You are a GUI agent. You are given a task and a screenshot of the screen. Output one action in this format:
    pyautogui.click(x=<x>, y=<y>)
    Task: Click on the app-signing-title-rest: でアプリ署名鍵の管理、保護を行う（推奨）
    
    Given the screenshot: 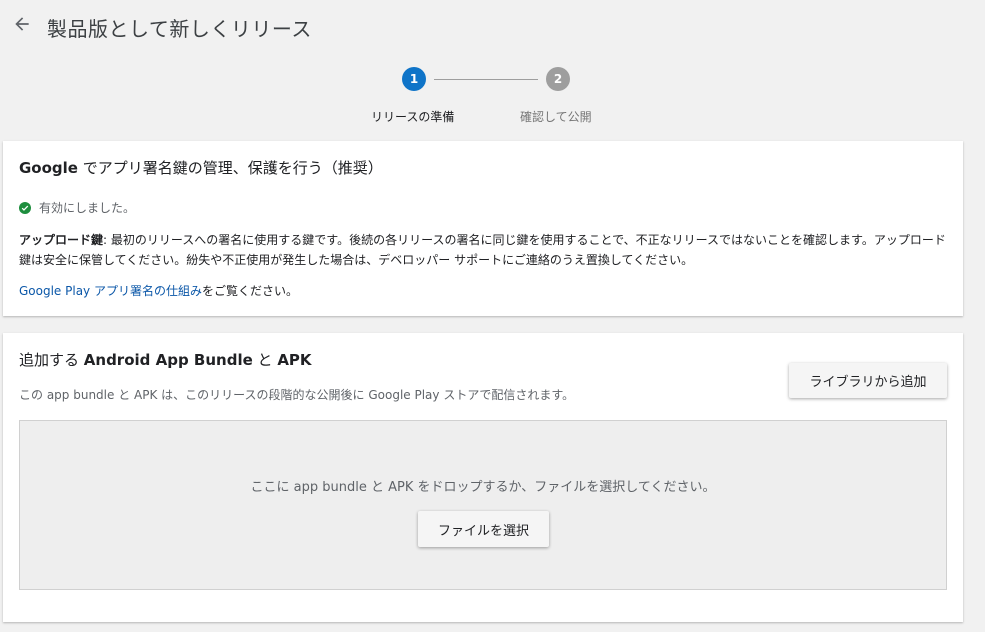 What is the action you would take?
    pyautogui.click(x=230, y=168)
    